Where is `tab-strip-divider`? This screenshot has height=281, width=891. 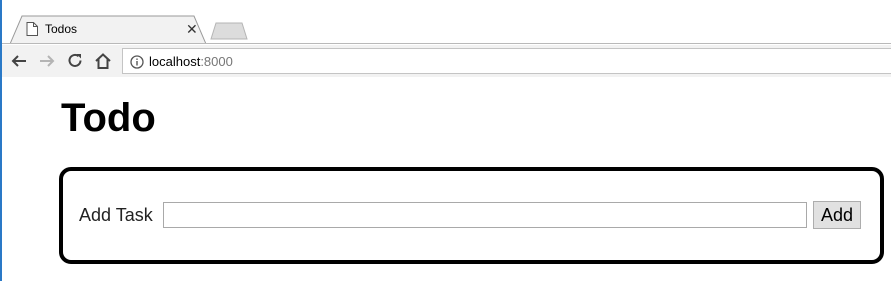
tab-strip-divider is located at coordinates (446, 43).